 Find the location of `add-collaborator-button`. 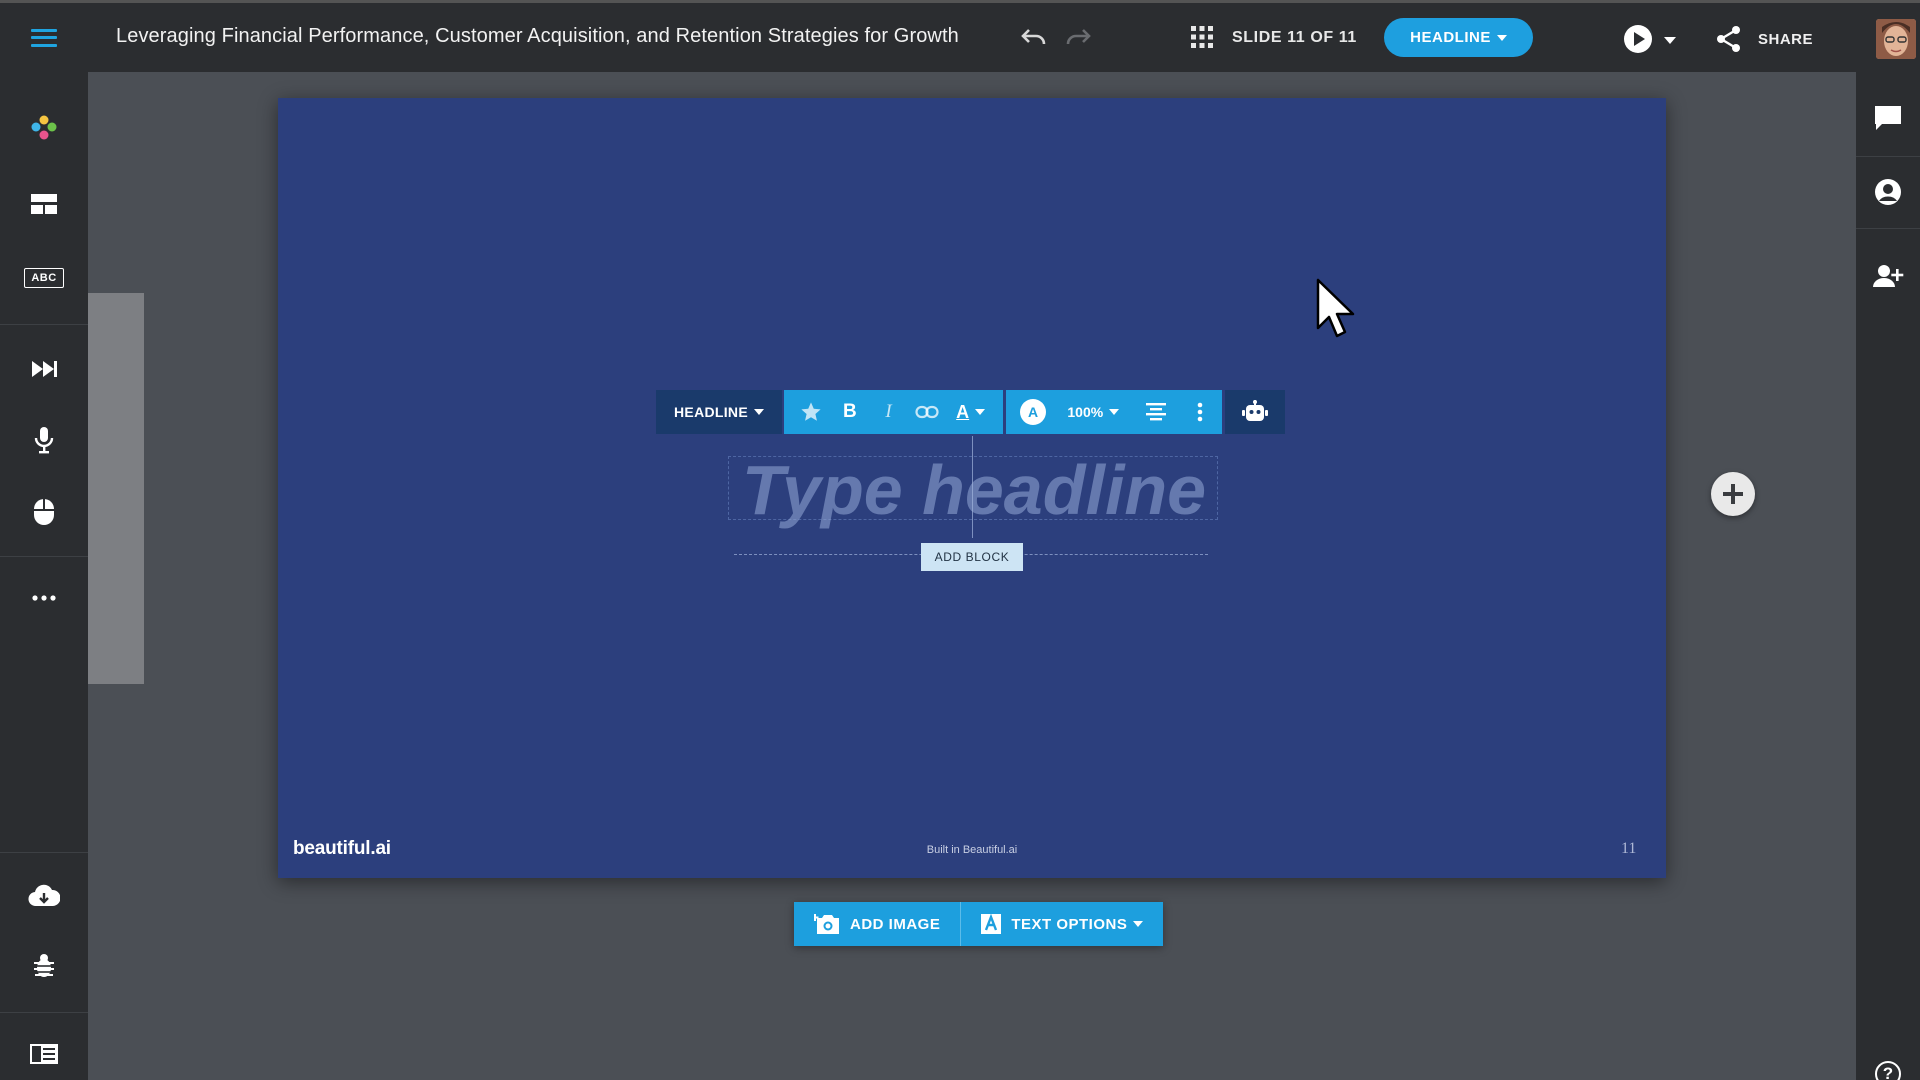

add-collaborator-button is located at coordinates (1888, 276).